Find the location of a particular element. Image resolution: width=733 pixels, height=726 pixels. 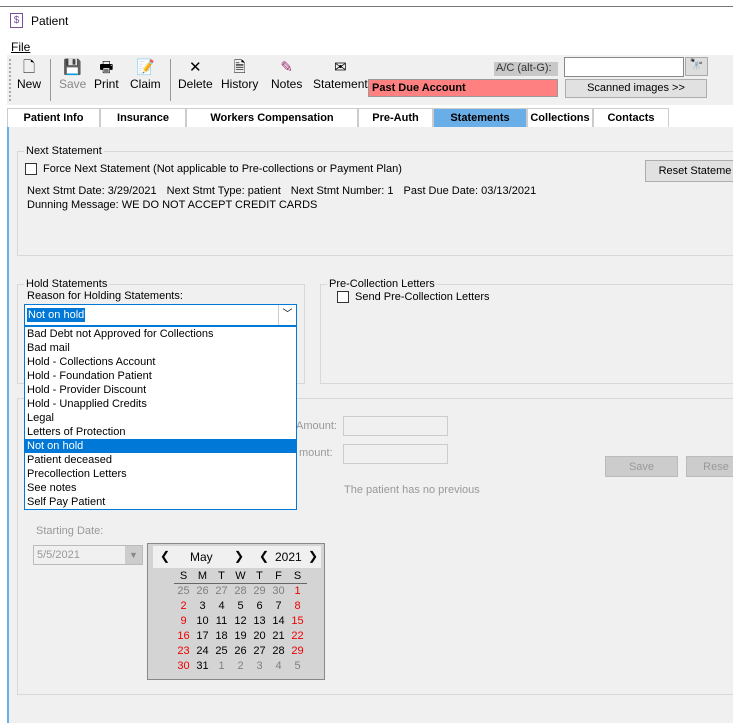

calendar-day: 8 is located at coordinates (297, 606).